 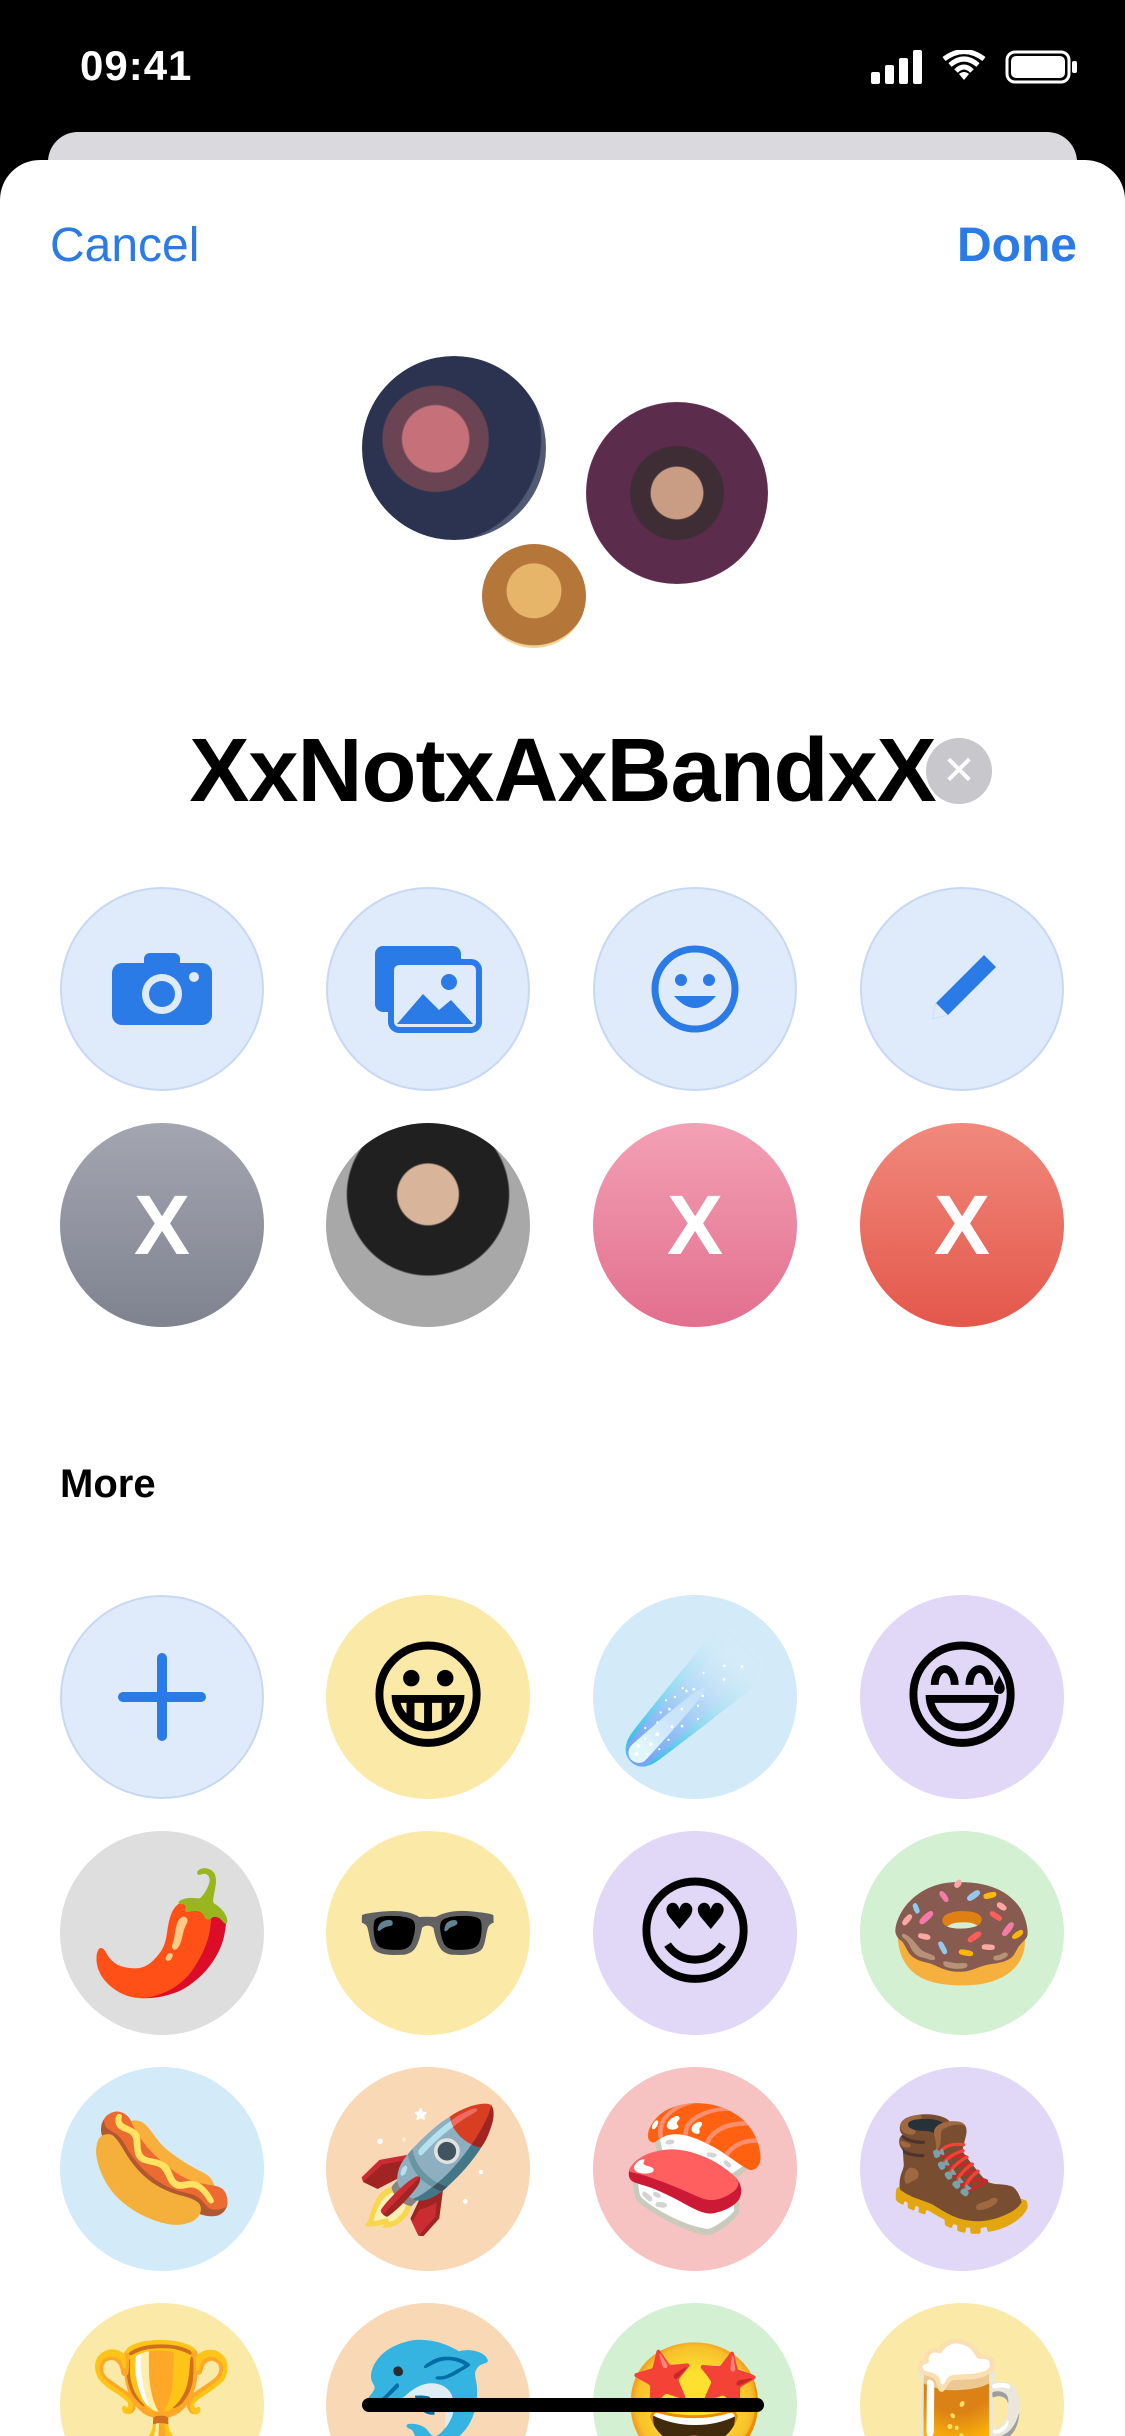 I want to click on done-button: Done, so click(x=1017, y=245).